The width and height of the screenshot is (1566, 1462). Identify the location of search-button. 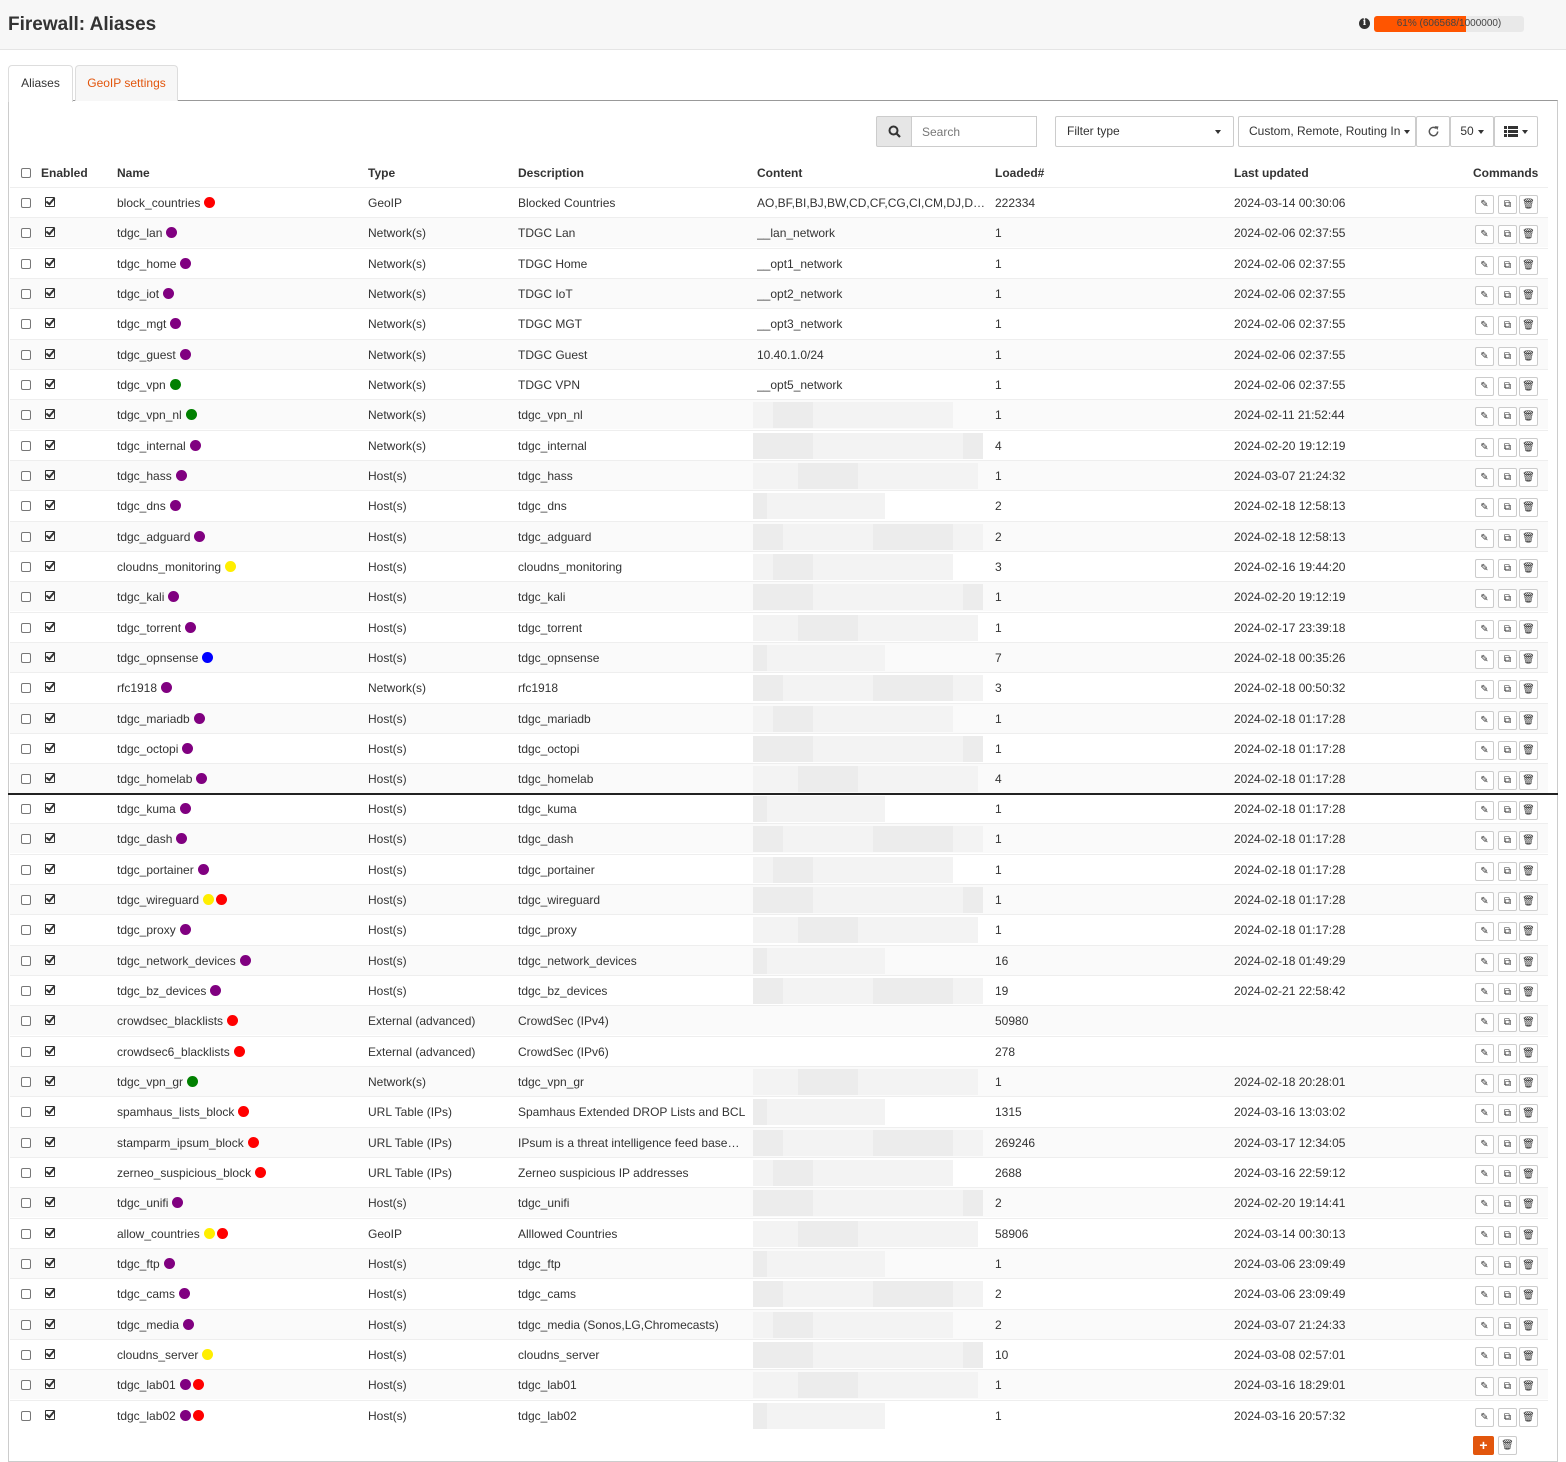
(894, 131).